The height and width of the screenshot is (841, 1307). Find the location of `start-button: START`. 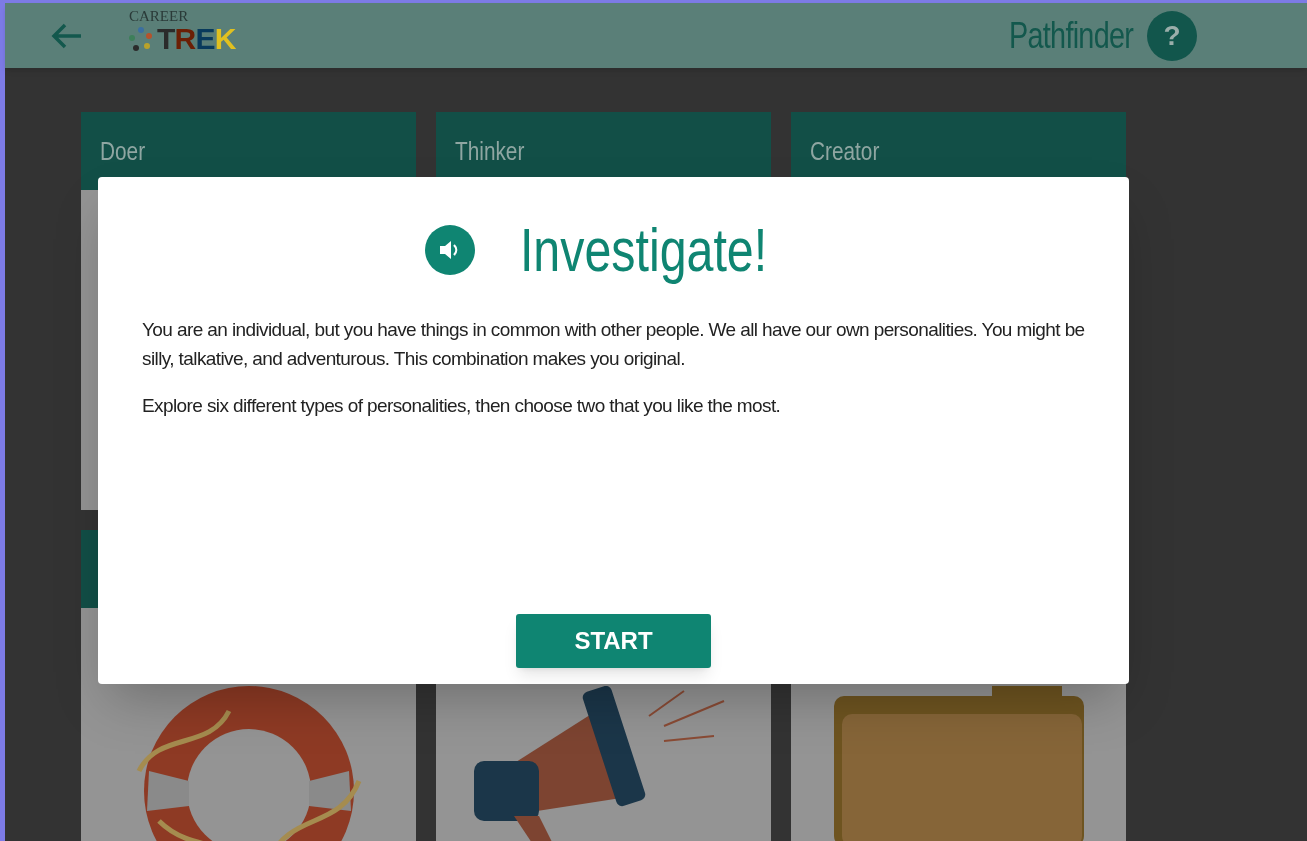

start-button: START is located at coordinates (613, 641).